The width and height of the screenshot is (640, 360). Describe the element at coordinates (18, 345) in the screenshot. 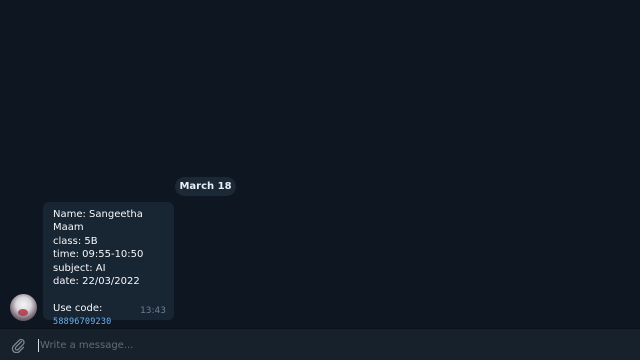

I see `paperclip-icon` at that location.